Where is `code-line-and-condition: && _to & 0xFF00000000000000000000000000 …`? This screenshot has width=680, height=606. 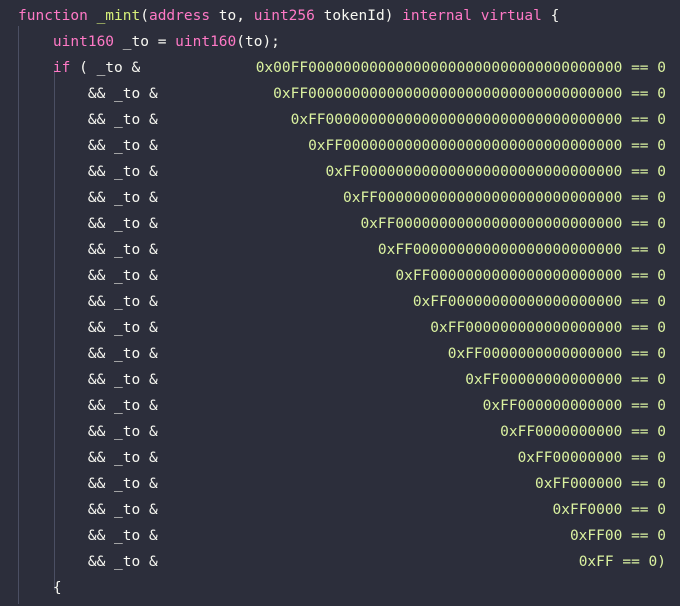 code-line-and-condition: && _to & 0xFF00000000000000000000000000 … is located at coordinates (340, 224).